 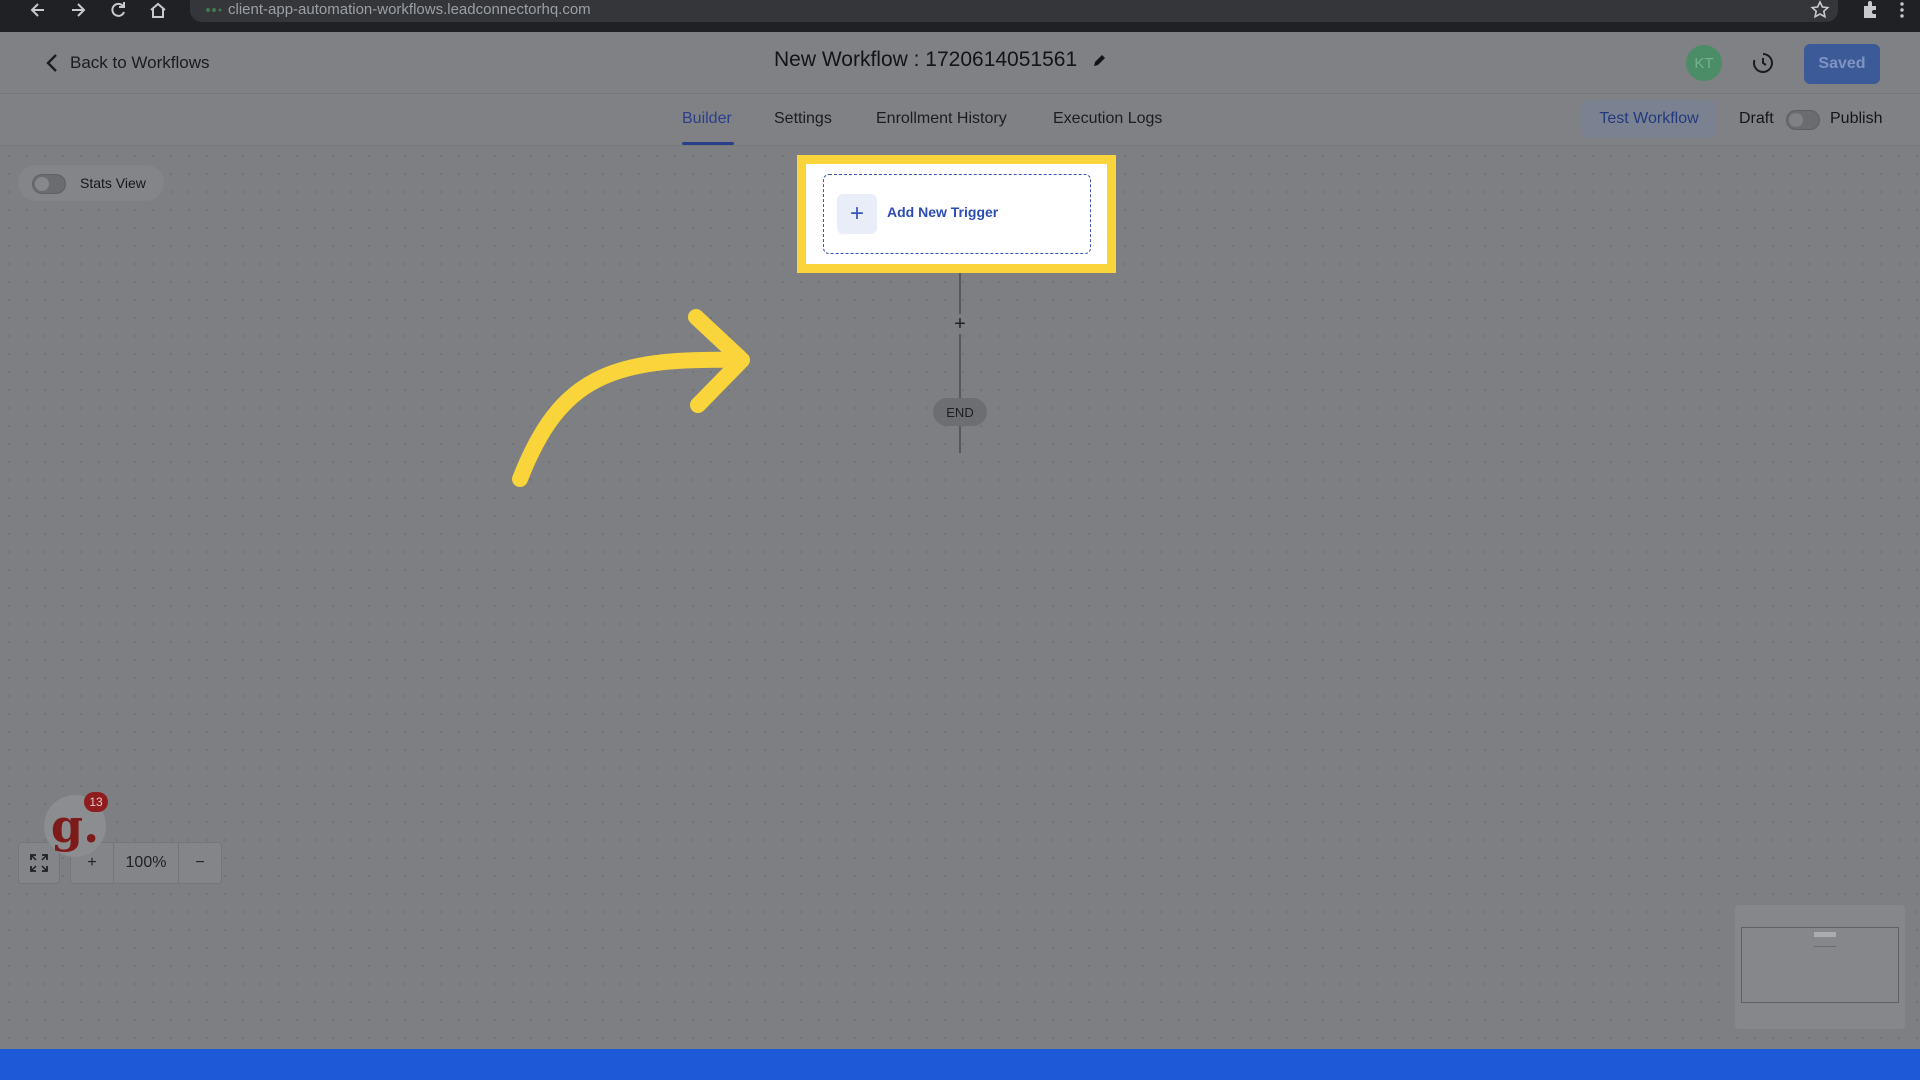 What do you see at coordinates (1820, 10) in the screenshot?
I see `bookmark-star-icon` at bounding box center [1820, 10].